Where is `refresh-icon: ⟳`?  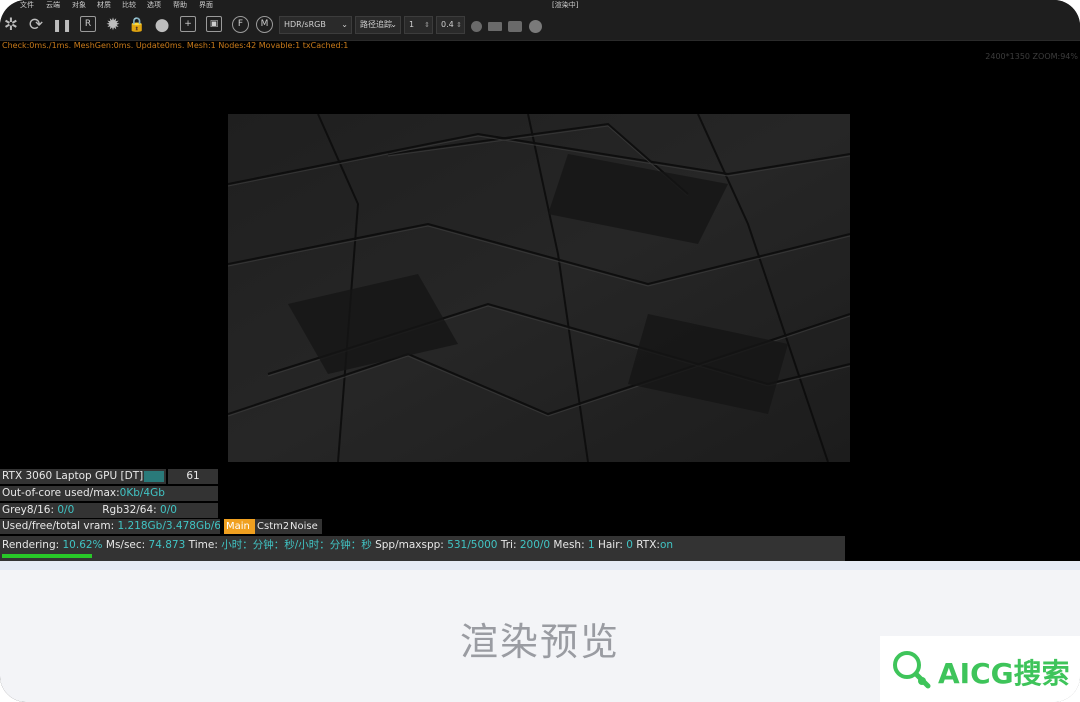 refresh-icon: ⟳ is located at coordinates (36, 25).